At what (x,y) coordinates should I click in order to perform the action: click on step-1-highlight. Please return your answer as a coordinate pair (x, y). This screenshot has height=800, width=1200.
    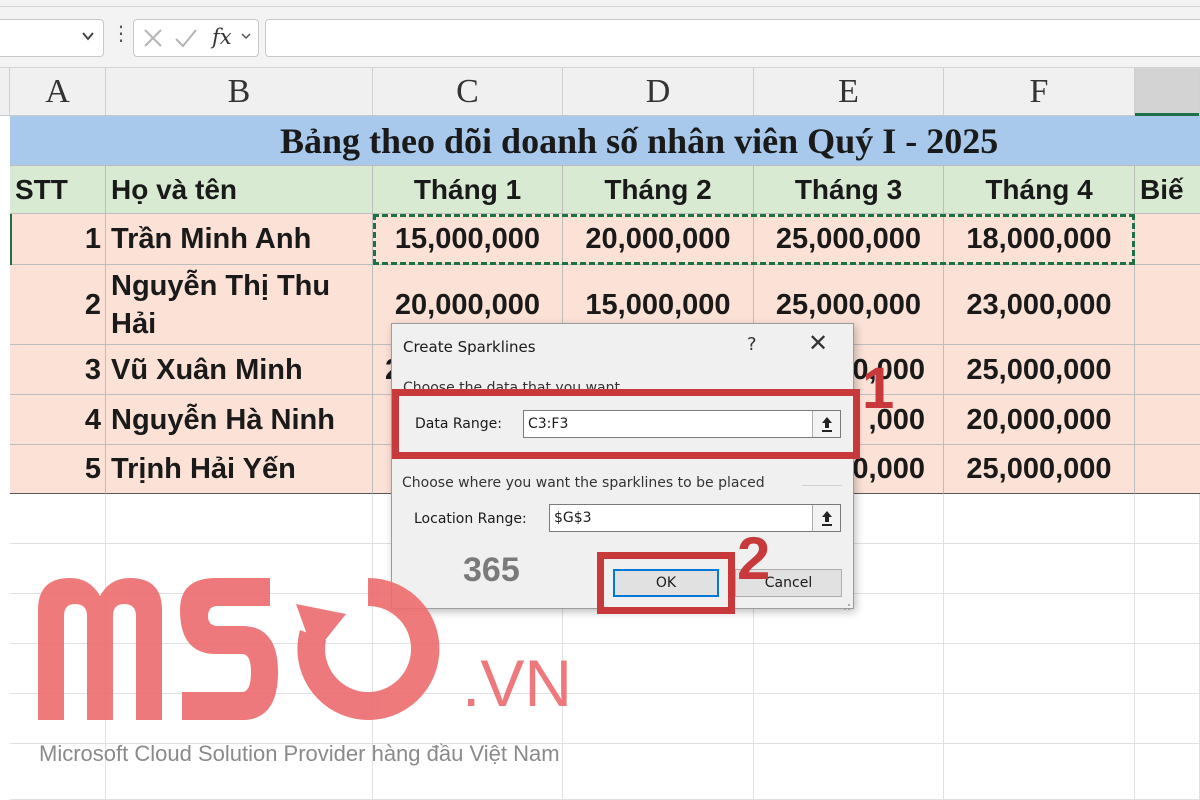
    Looking at the image, I should click on (626, 424).